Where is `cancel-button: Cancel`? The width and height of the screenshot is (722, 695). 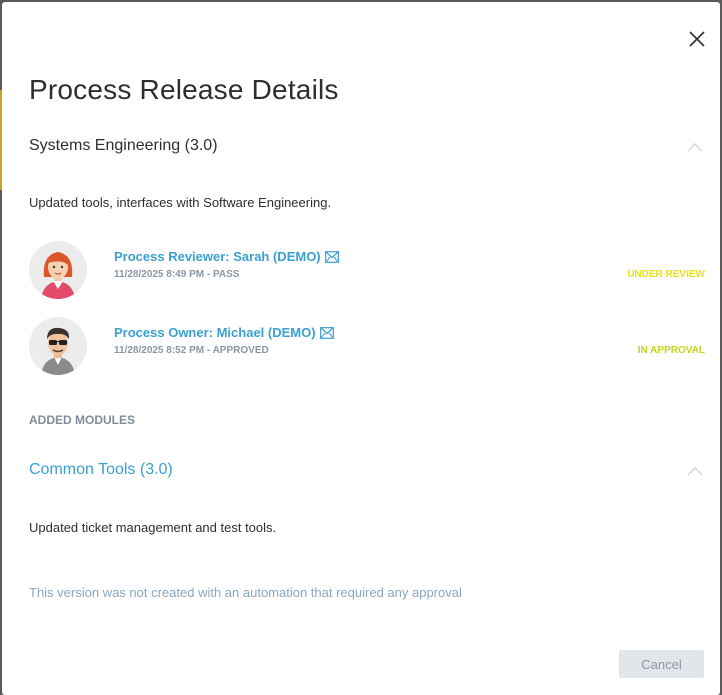 cancel-button: Cancel is located at coordinates (661, 664).